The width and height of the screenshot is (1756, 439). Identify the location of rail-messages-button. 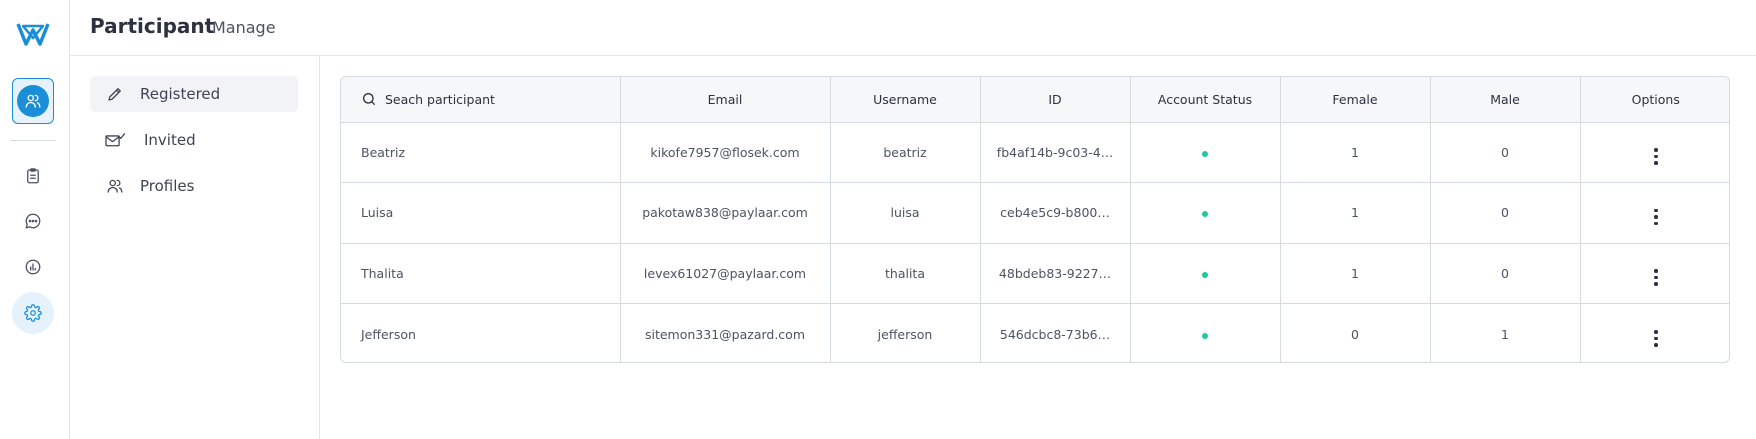
(33, 221).